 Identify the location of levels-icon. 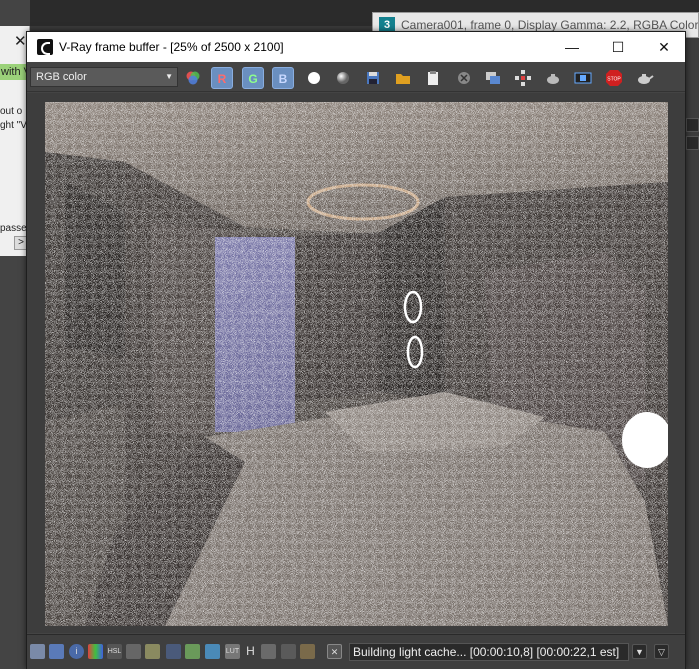
(133, 651).